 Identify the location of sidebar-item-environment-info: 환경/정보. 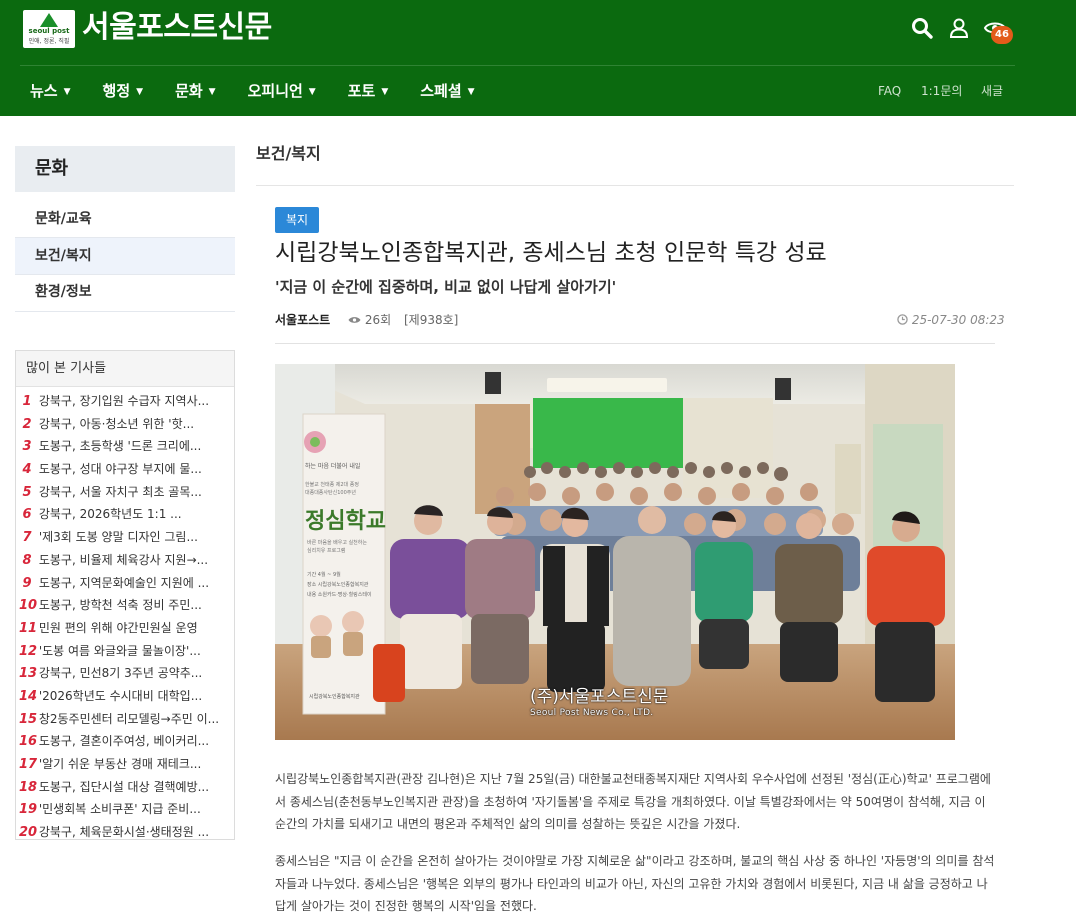
(125, 292).